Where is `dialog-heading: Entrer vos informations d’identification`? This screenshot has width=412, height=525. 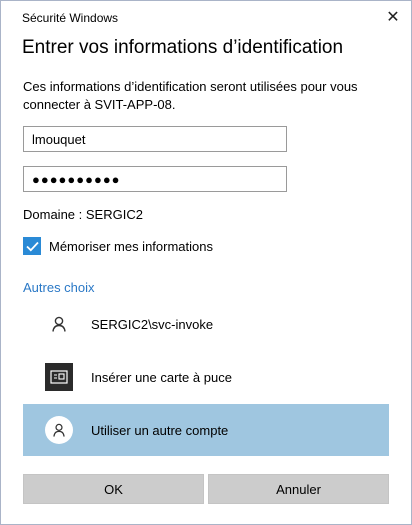
dialog-heading: Entrer vos informations d’identification is located at coordinates (183, 47).